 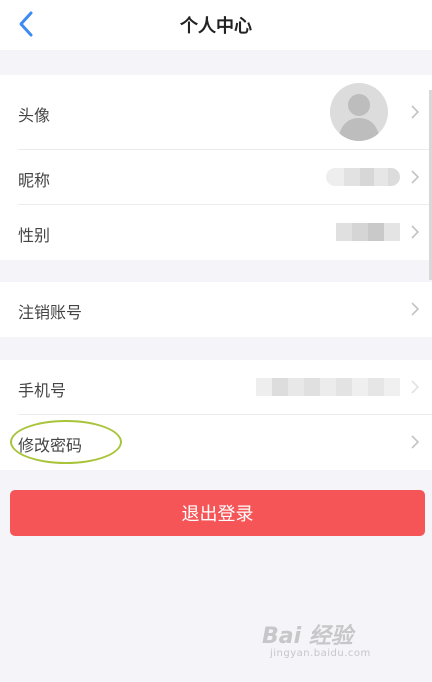 What do you see at coordinates (225, 442) in the screenshot?
I see `change-password-row: 修改密码` at bounding box center [225, 442].